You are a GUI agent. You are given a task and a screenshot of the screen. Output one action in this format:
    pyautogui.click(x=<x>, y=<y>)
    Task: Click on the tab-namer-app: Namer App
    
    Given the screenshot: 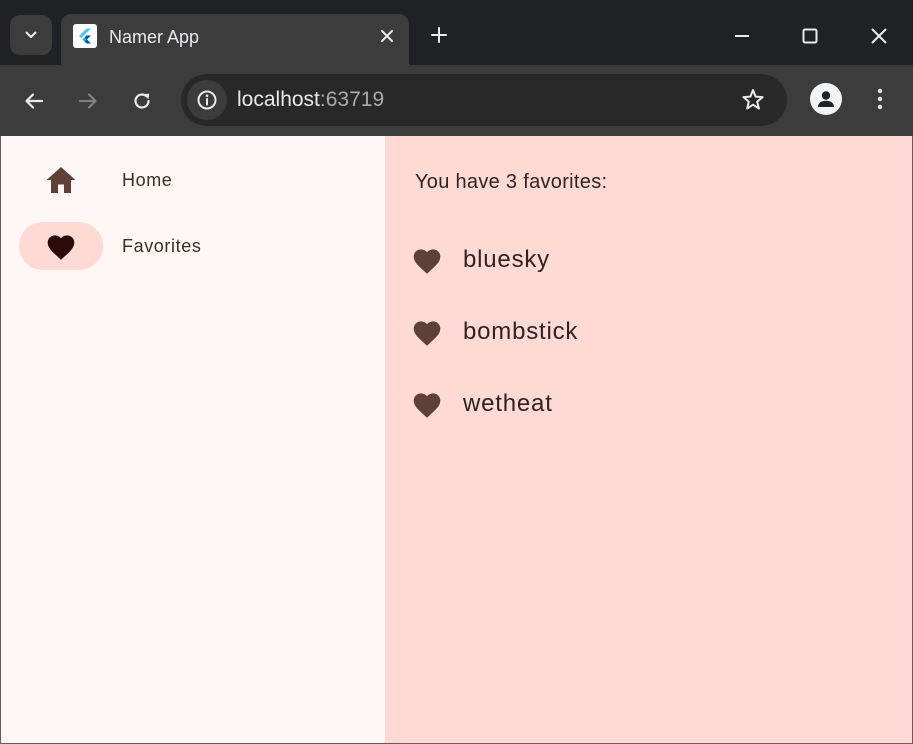 What is the action you would take?
    pyautogui.click(x=235, y=39)
    